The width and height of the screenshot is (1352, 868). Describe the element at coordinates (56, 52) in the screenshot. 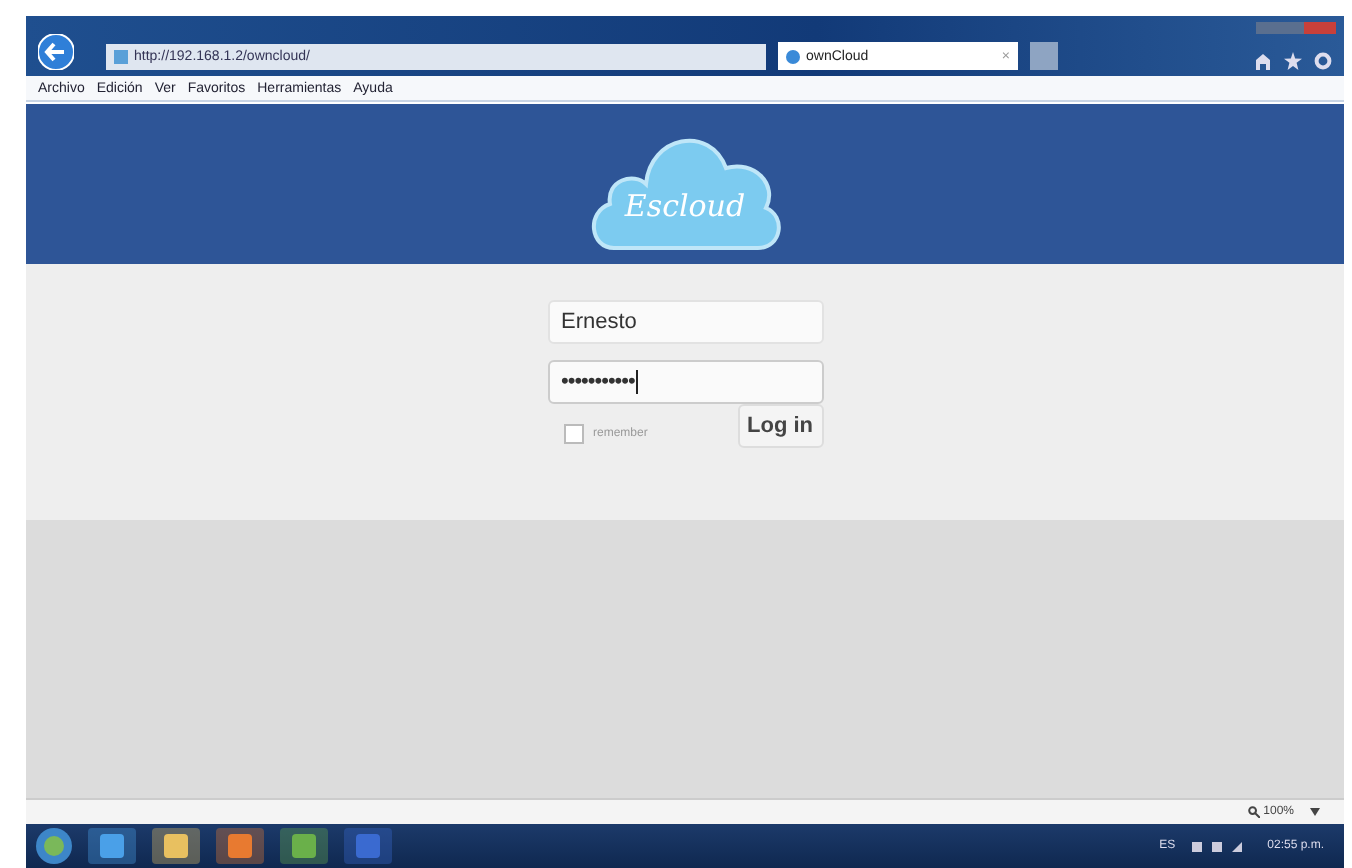

I see `back-arrow-icon` at that location.